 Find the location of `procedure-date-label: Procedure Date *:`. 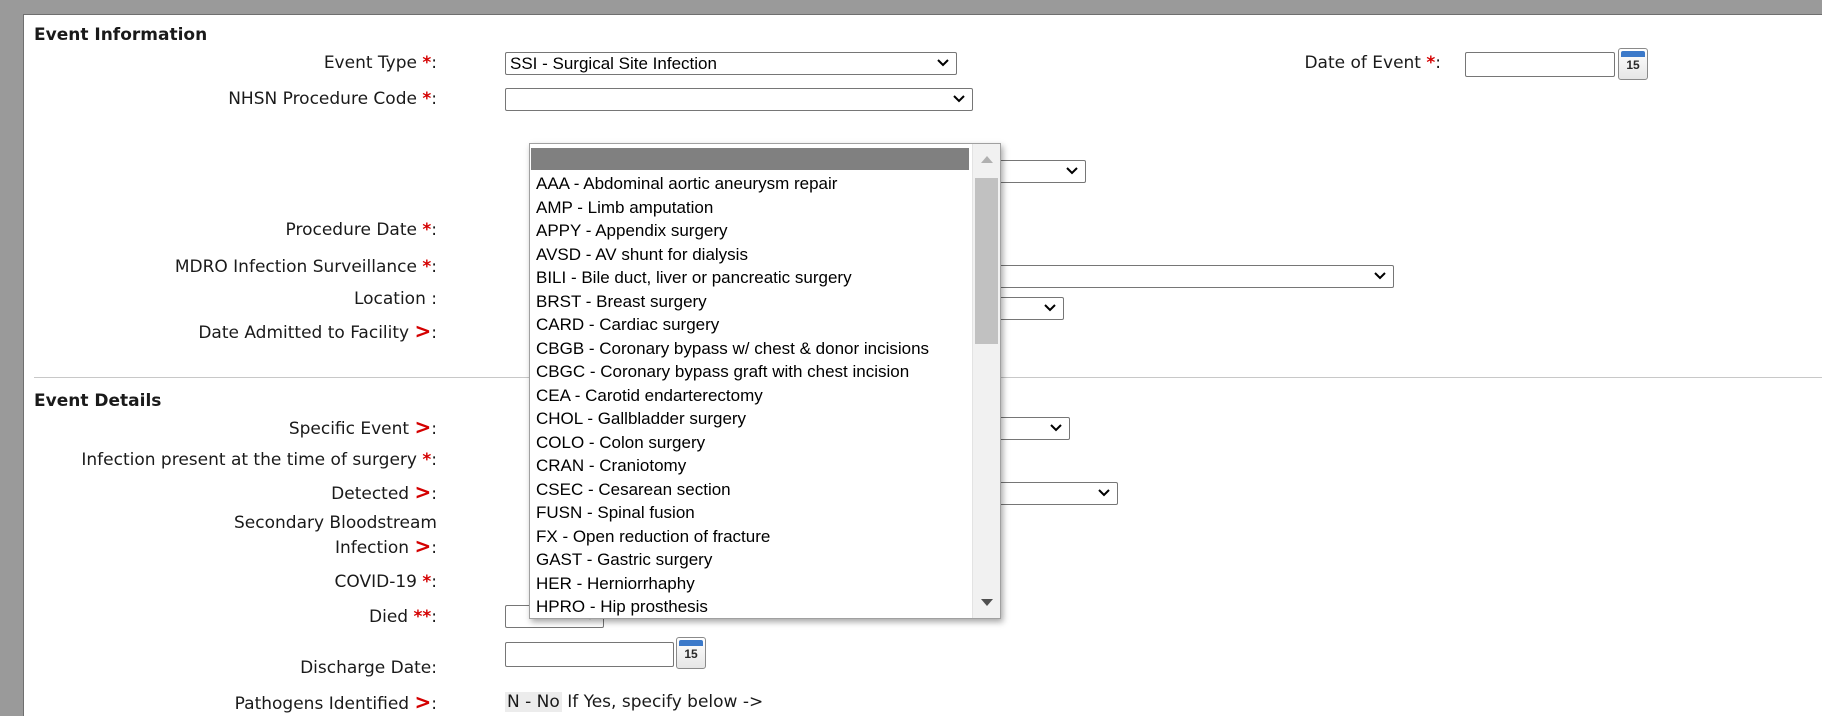

procedure-date-label: Procedure Date *: is located at coordinates (361, 230).